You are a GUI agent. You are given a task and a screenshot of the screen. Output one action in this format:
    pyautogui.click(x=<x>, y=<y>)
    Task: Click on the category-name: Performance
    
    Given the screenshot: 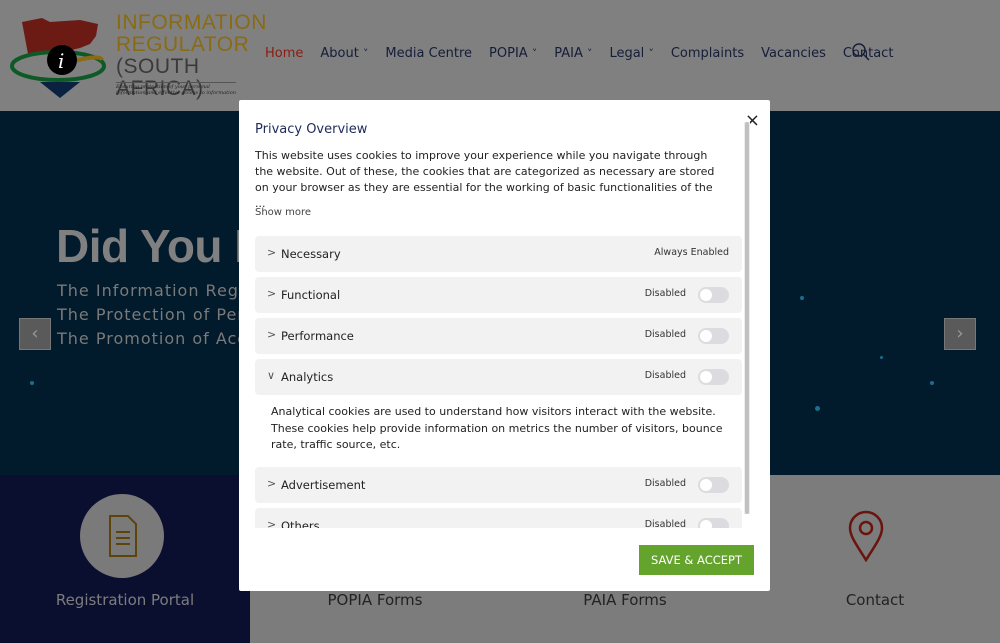 What is the action you would take?
    pyautogui.click(x=317, y=336)
    